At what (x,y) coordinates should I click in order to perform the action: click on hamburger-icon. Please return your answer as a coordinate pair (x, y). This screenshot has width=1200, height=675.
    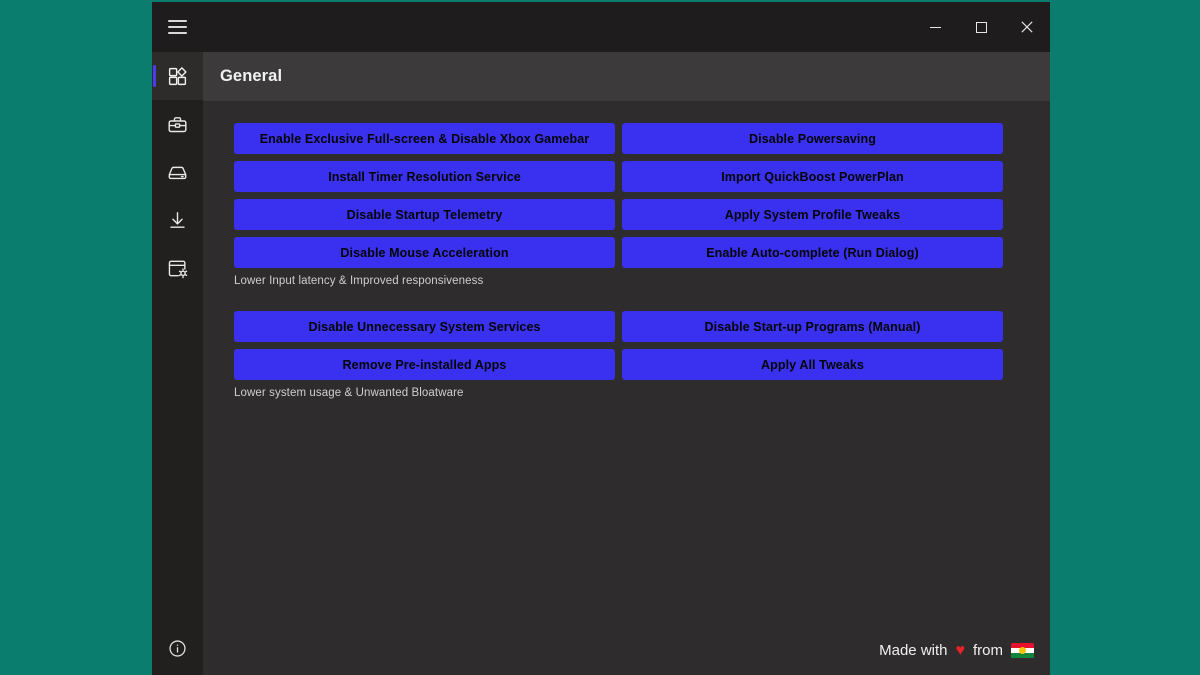
    Looking at the image, I should click on (177, 27).